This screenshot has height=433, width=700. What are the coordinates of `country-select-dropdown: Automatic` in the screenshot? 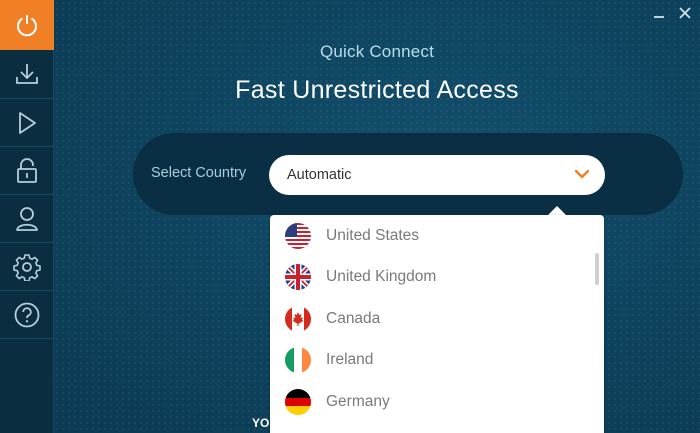 It's located at (437, 175).